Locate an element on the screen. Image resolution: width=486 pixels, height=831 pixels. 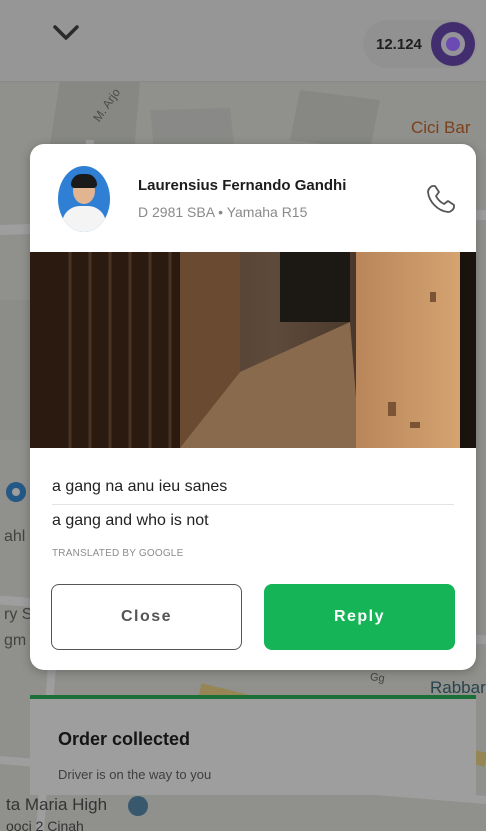
driver-name: Laurensius Fernando Gandhi is located at coordinates (242, 185).